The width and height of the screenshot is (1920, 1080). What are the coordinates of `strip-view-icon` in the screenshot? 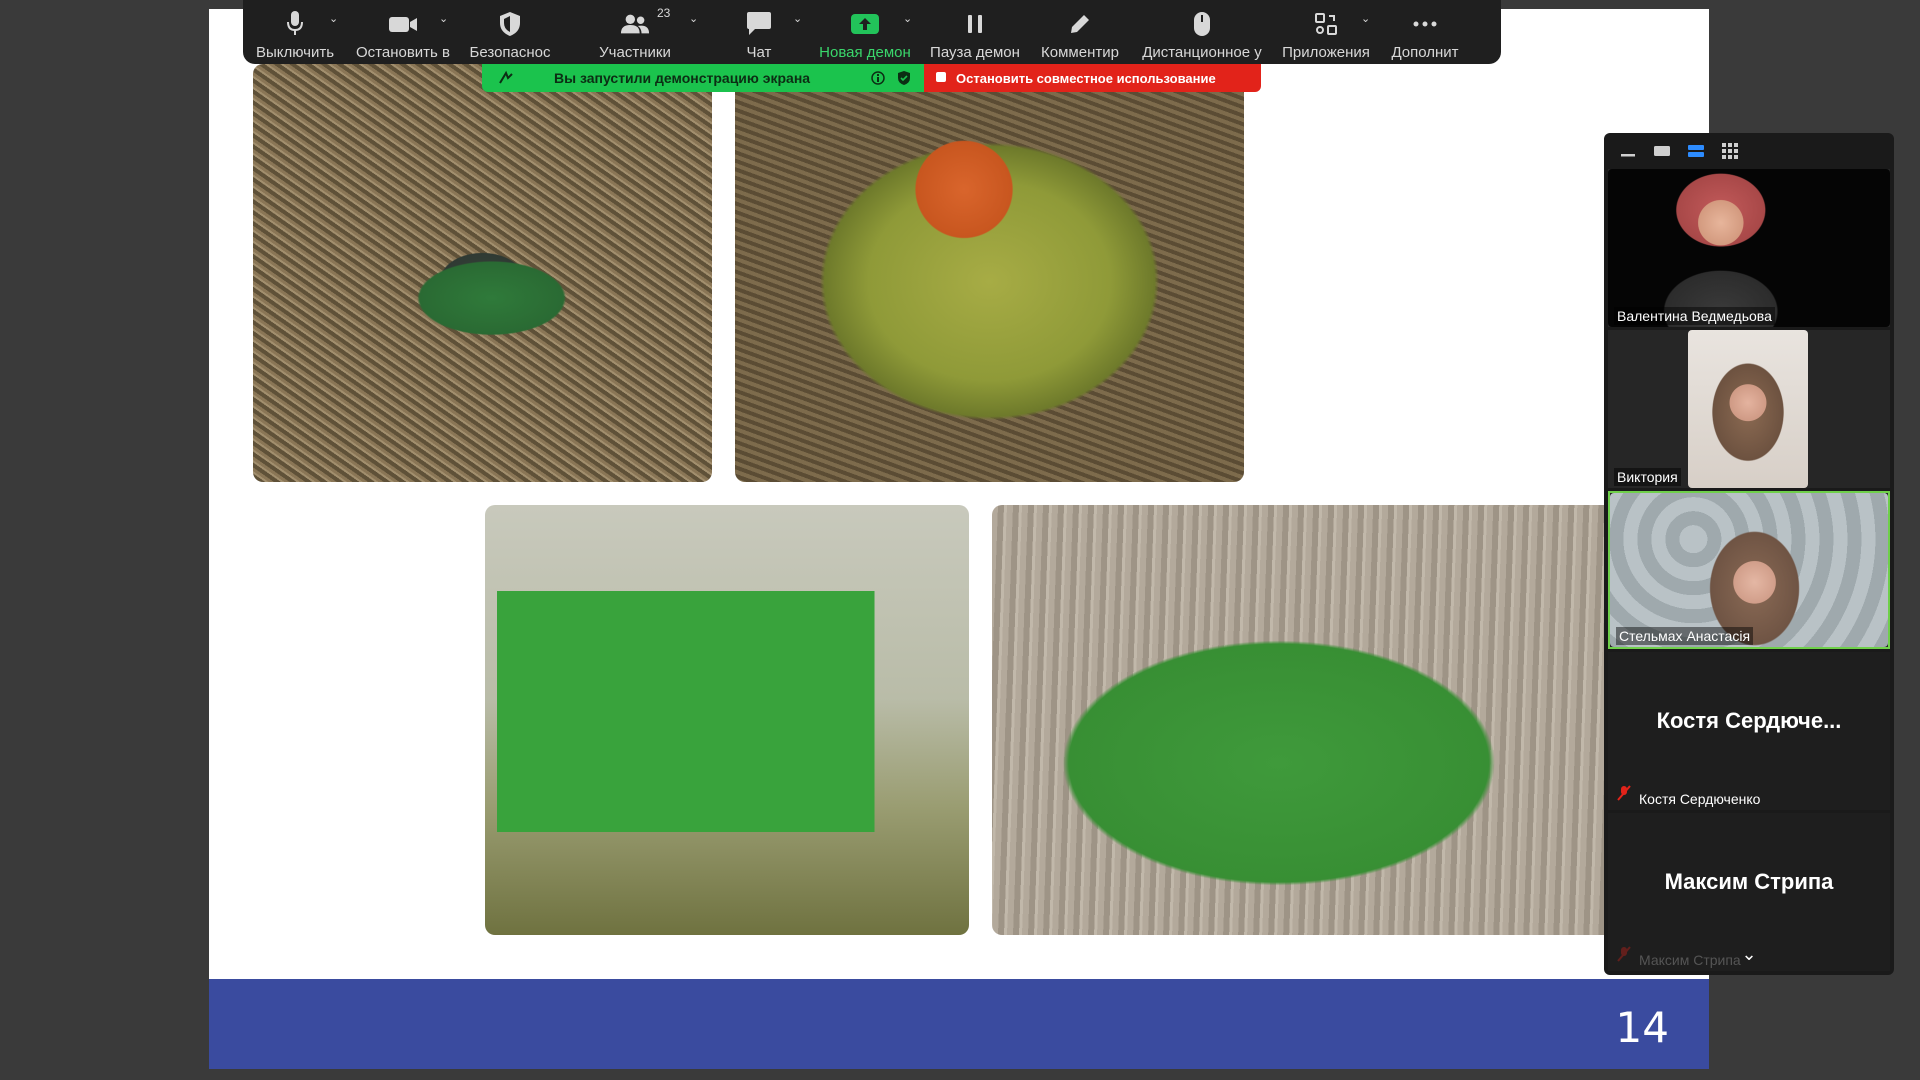 It's located at (1696, 151).